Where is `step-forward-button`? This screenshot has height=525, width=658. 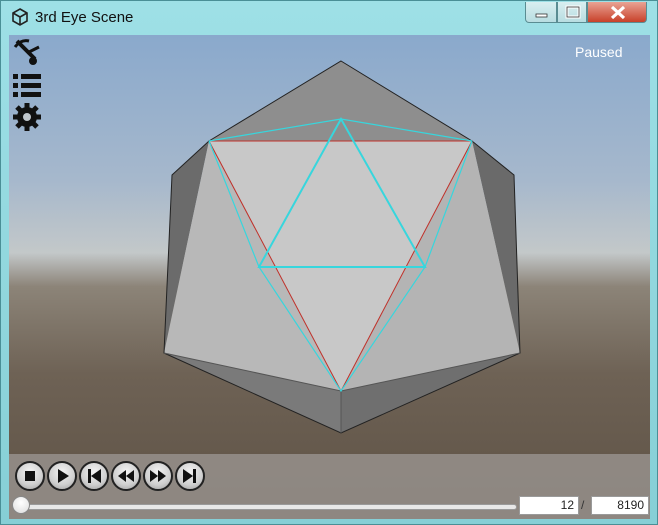 step-forward-button is located at coordinates (158, 476).